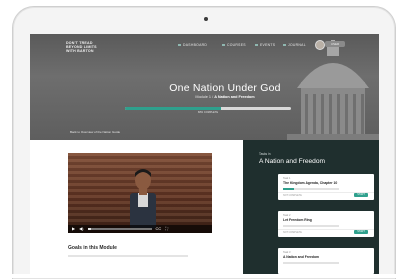 The width and height of the screenshot is (405, 279). I want to click on nav-item-events-label: EVENTS, so click(268, 45).